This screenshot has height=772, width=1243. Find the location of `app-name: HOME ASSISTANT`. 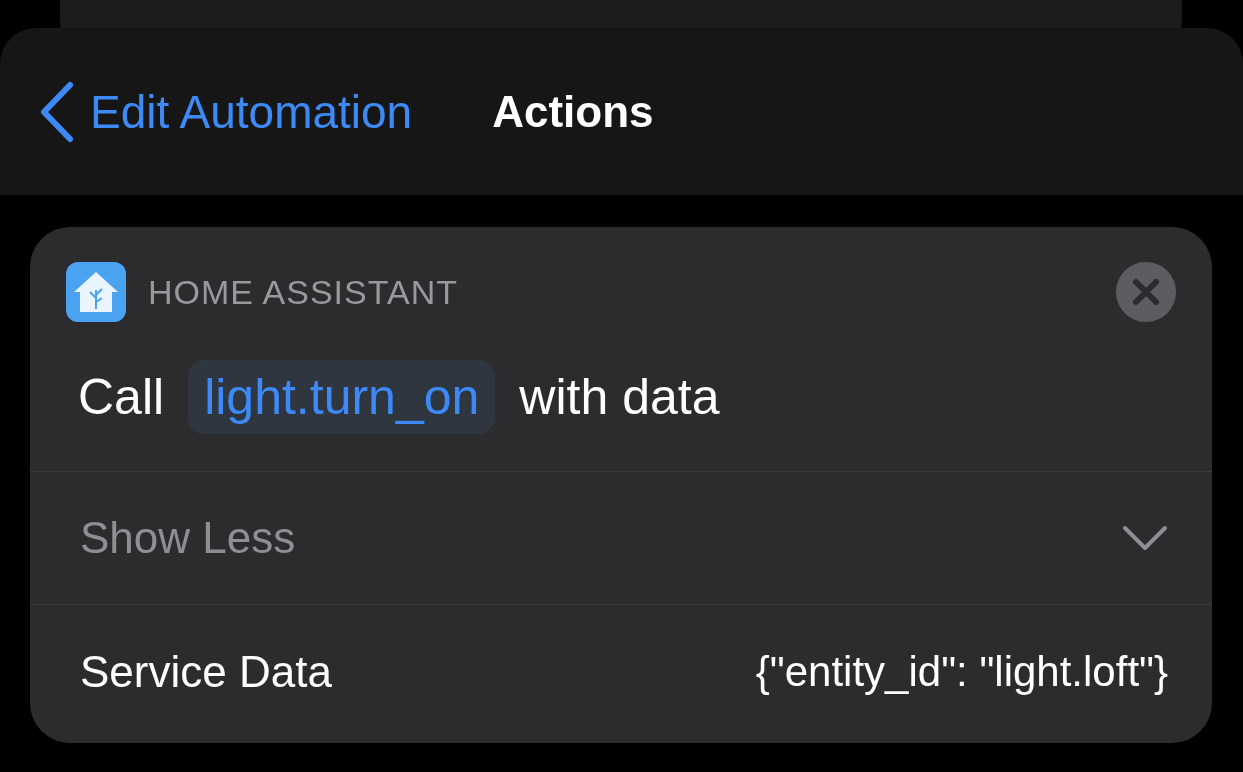

app-name: HOME ASSISTANT is located at coordinates (303, 292).